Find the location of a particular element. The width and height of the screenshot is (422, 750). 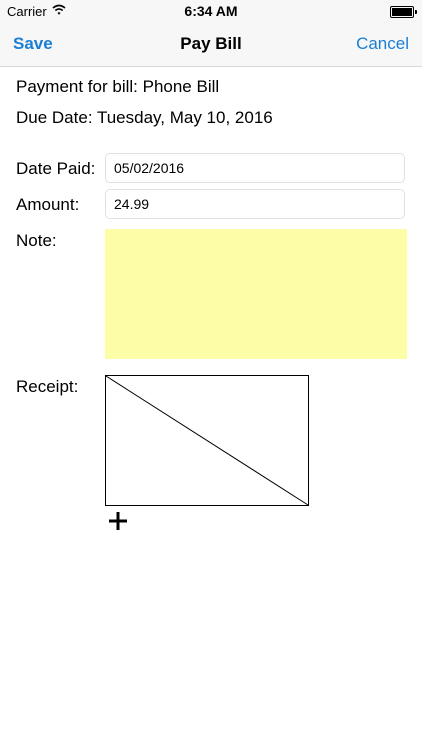

due-date-text: Due Date: Tuesday, May 10, 2016 is located at coordinates (144, 117).